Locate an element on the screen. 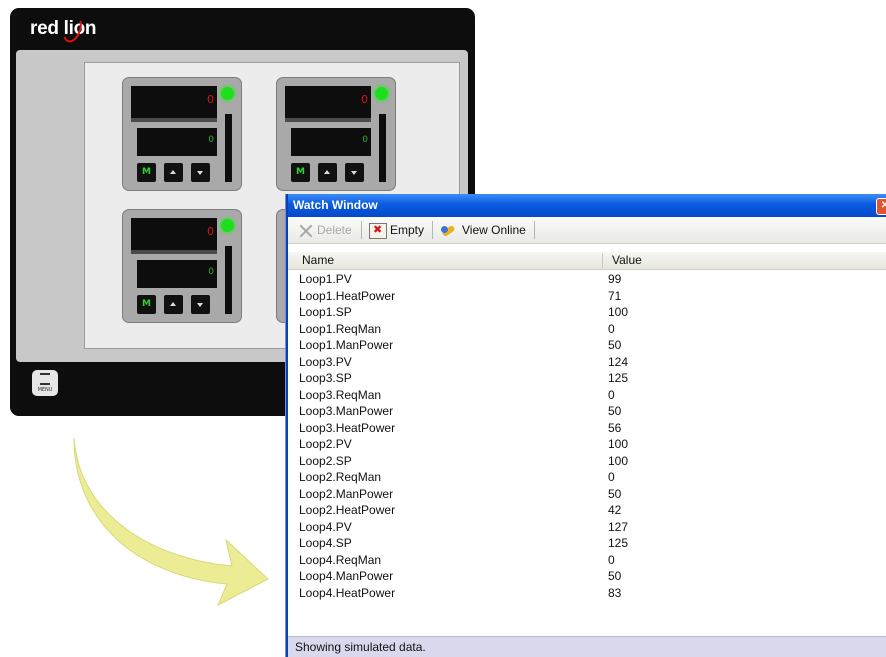  window-title: Watch Window is located at coordinates (335, 205).